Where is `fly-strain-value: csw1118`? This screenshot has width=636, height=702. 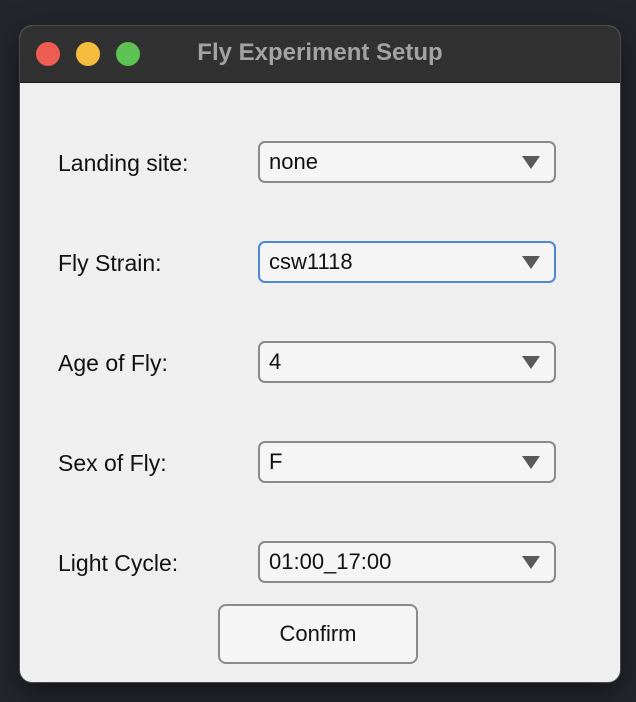
fly-strain-value: csw1118 is located at coordinates (311, 261).